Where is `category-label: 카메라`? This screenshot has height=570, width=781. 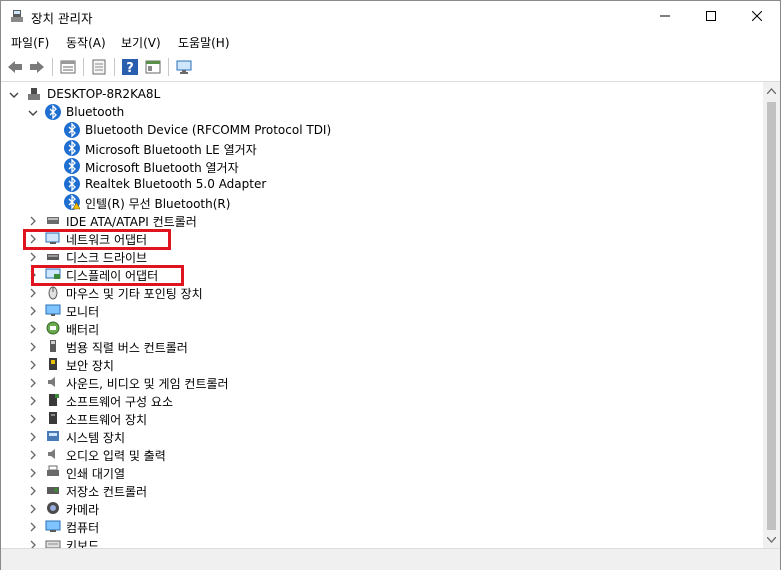 category-label: 카메라 is located at coordinates (83, 510).